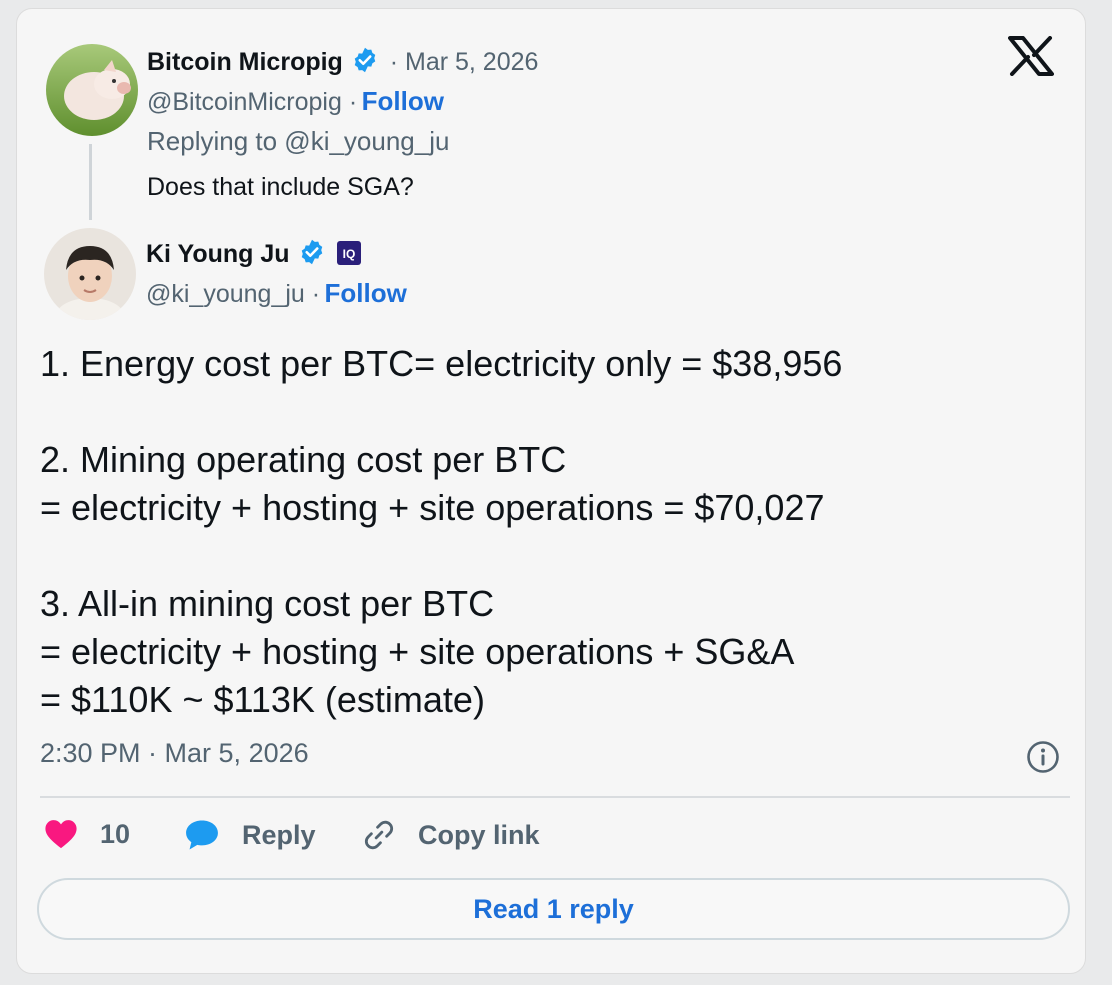 This screenshot has width=1112, height=985. What do you see at coordinates (202, 835) in the screenshot?
I see `speech-bubble-icon` at bounding box center [202, 835].